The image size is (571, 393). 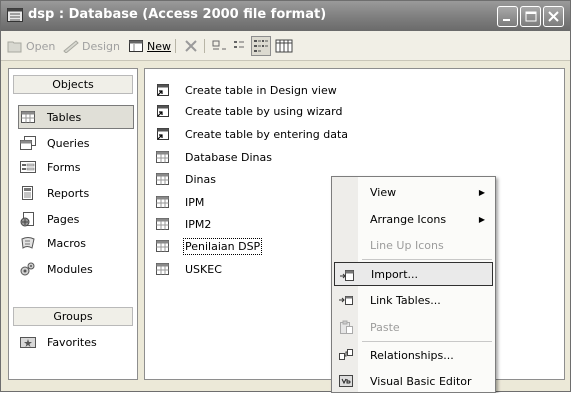 I want to click on design-ruler-icon, so click(x=71, y=46).